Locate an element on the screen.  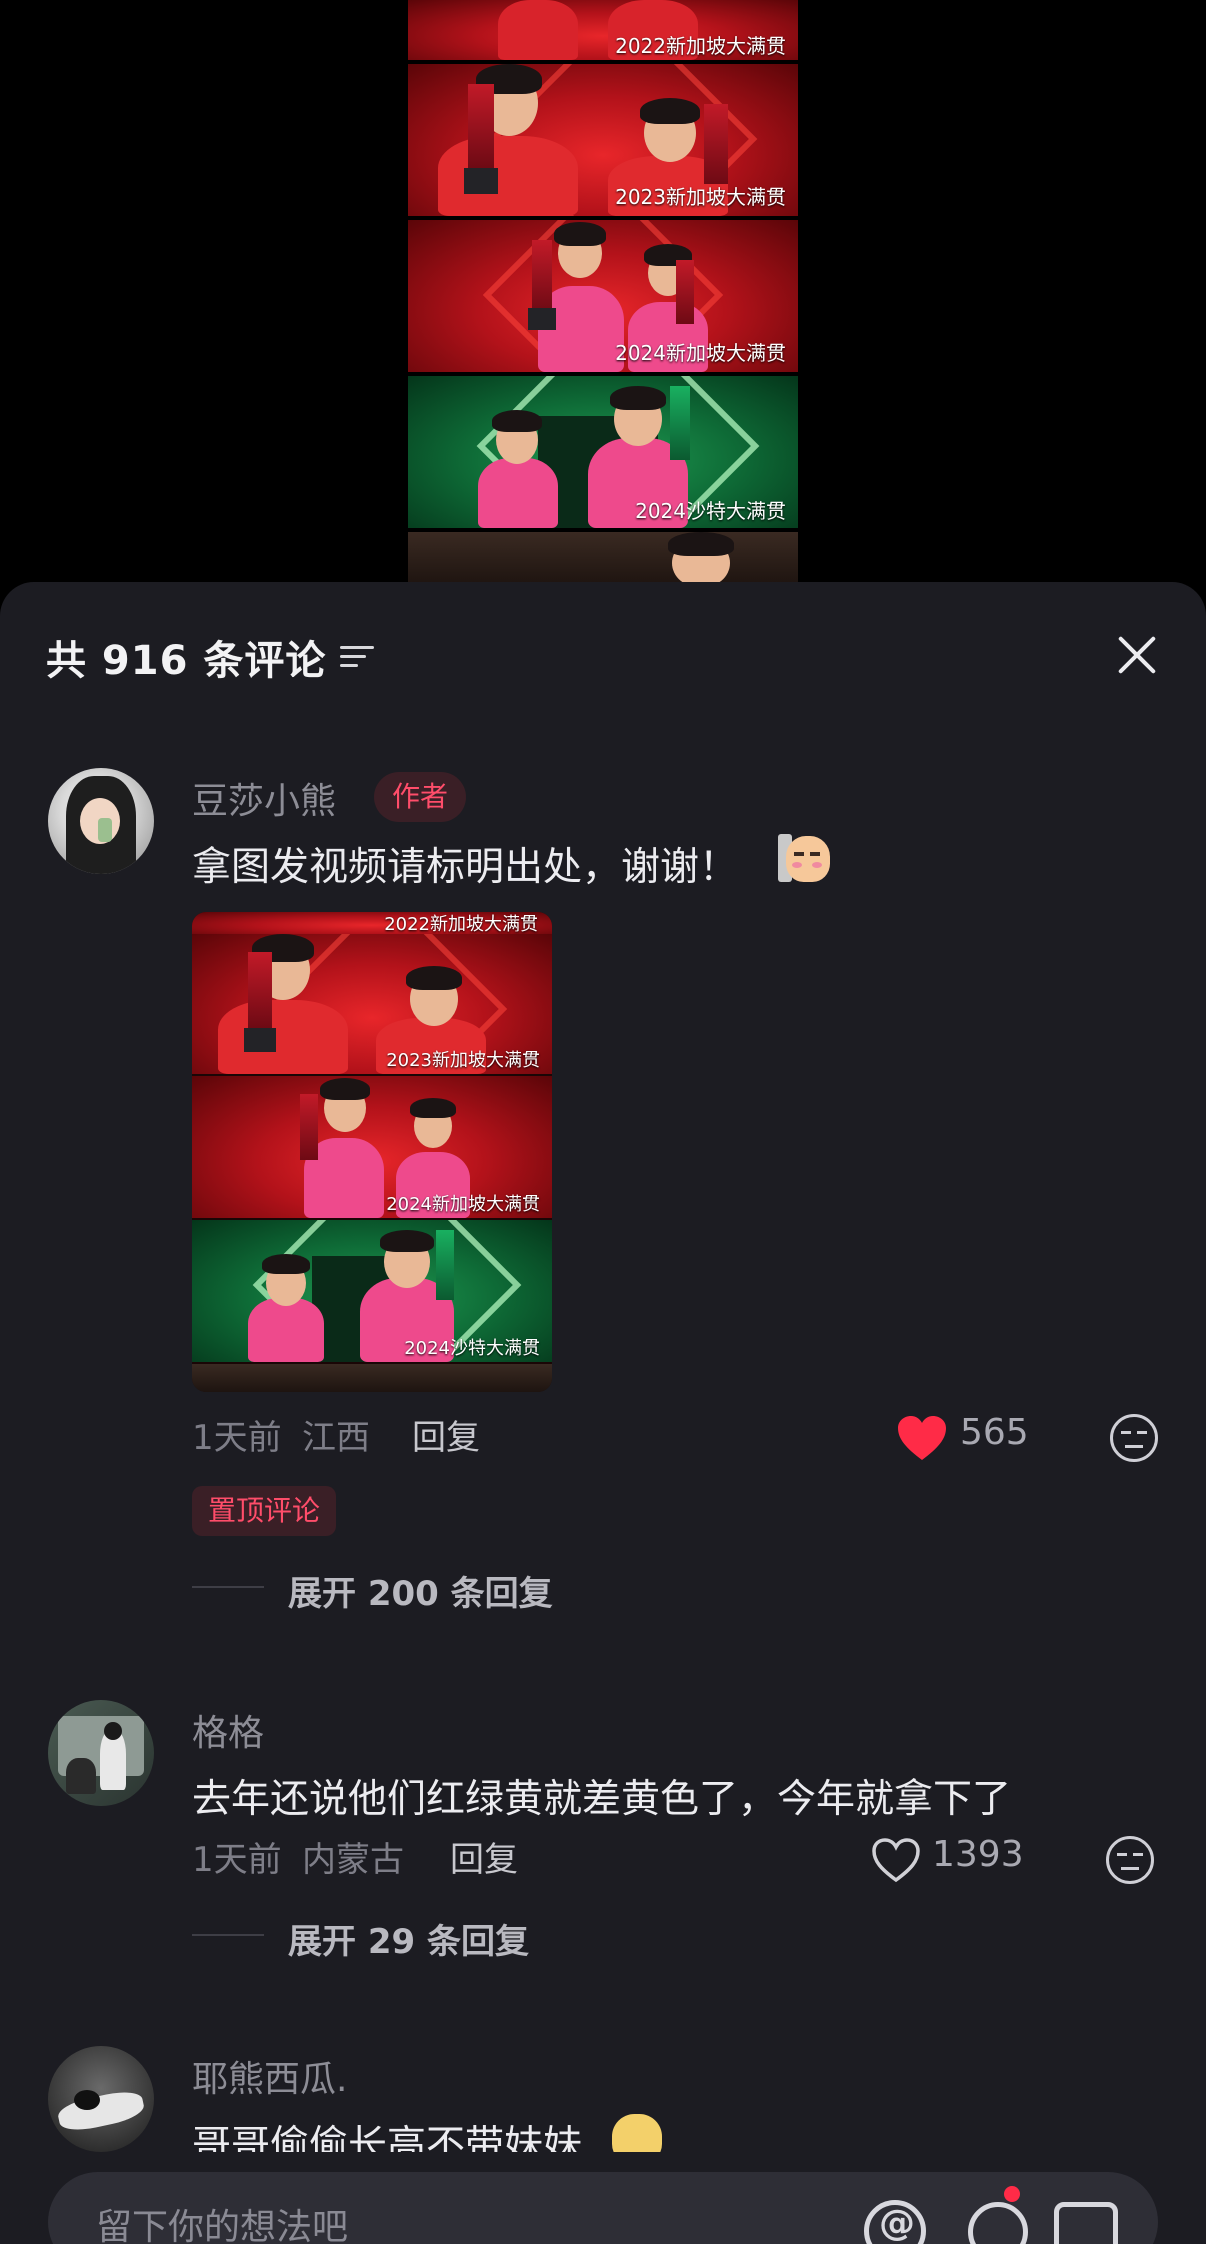
at-icon is located at coordinates (895, 2222).